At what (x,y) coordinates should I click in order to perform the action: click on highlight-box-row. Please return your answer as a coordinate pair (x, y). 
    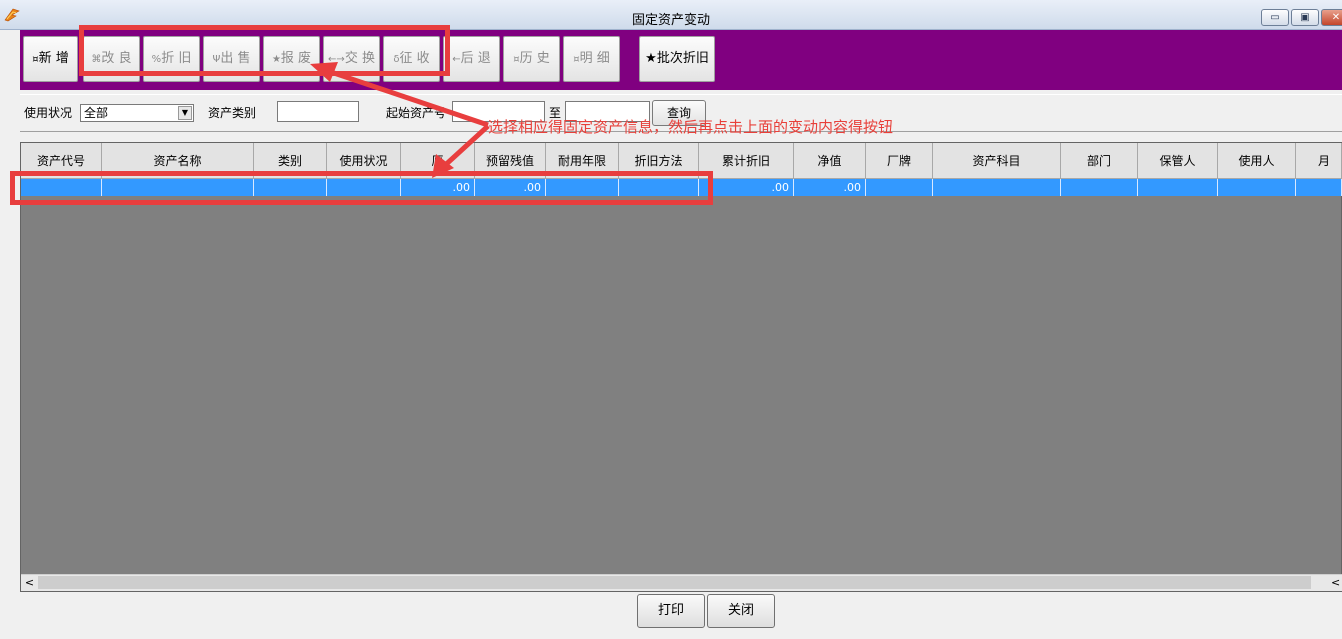
    Looking at the image, I should click on (361, 188).